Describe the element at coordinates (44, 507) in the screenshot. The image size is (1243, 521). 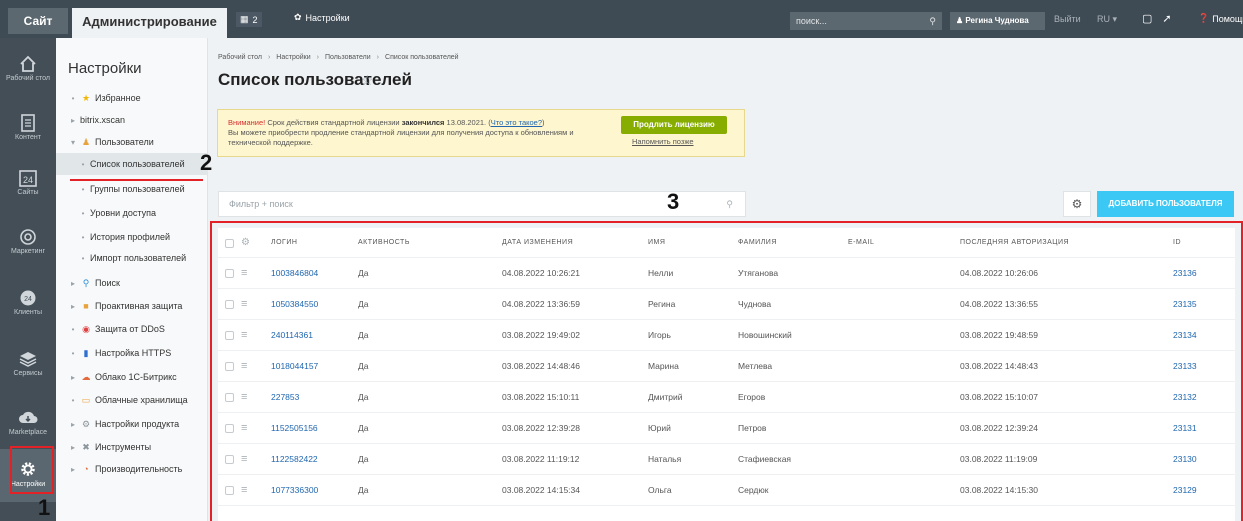
I see `annotation-label-1: 1` at that location.